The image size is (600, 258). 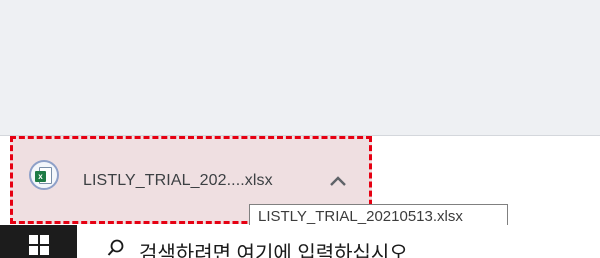 What do you see at coordinates (338, 181) in the screenshot?
I see `chevron-up-icon` at bounding box center [338, 181].